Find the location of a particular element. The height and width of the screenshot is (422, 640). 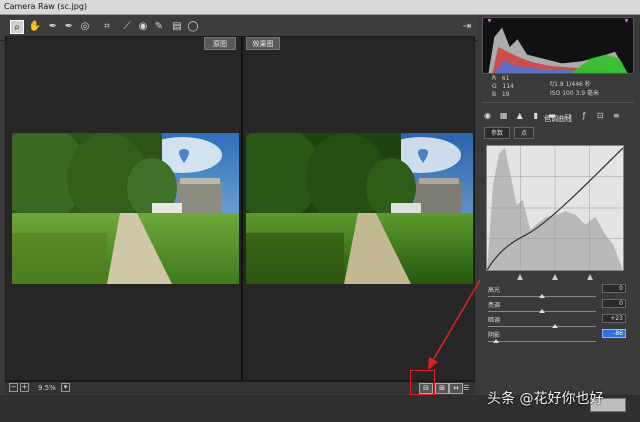

graduated-filter-icon: ▤ is located at coordinates (177, 27).